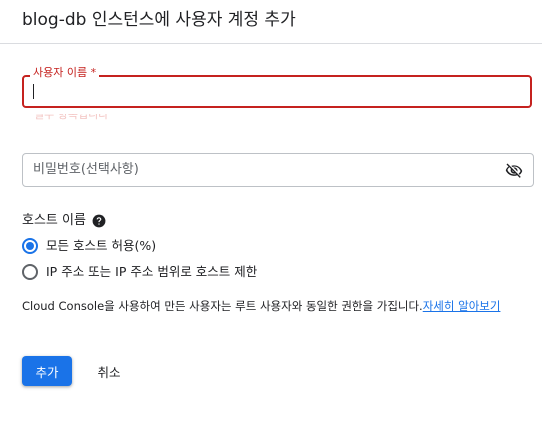  I want to click on cancel-button: 취소, so click(109, 371).